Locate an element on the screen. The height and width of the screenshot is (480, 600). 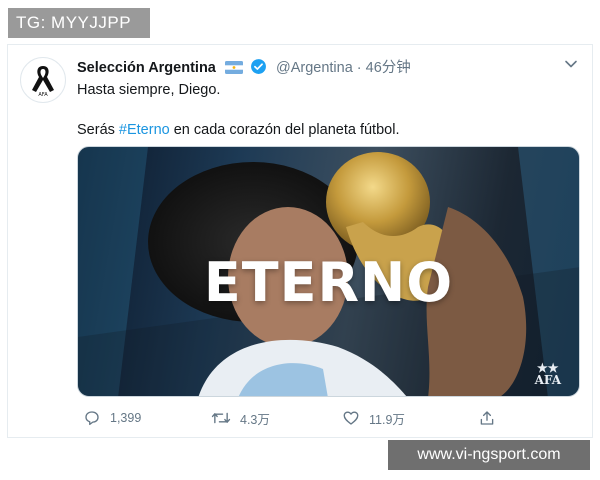
handle: @Argentina is located at coordinates (314, 68).